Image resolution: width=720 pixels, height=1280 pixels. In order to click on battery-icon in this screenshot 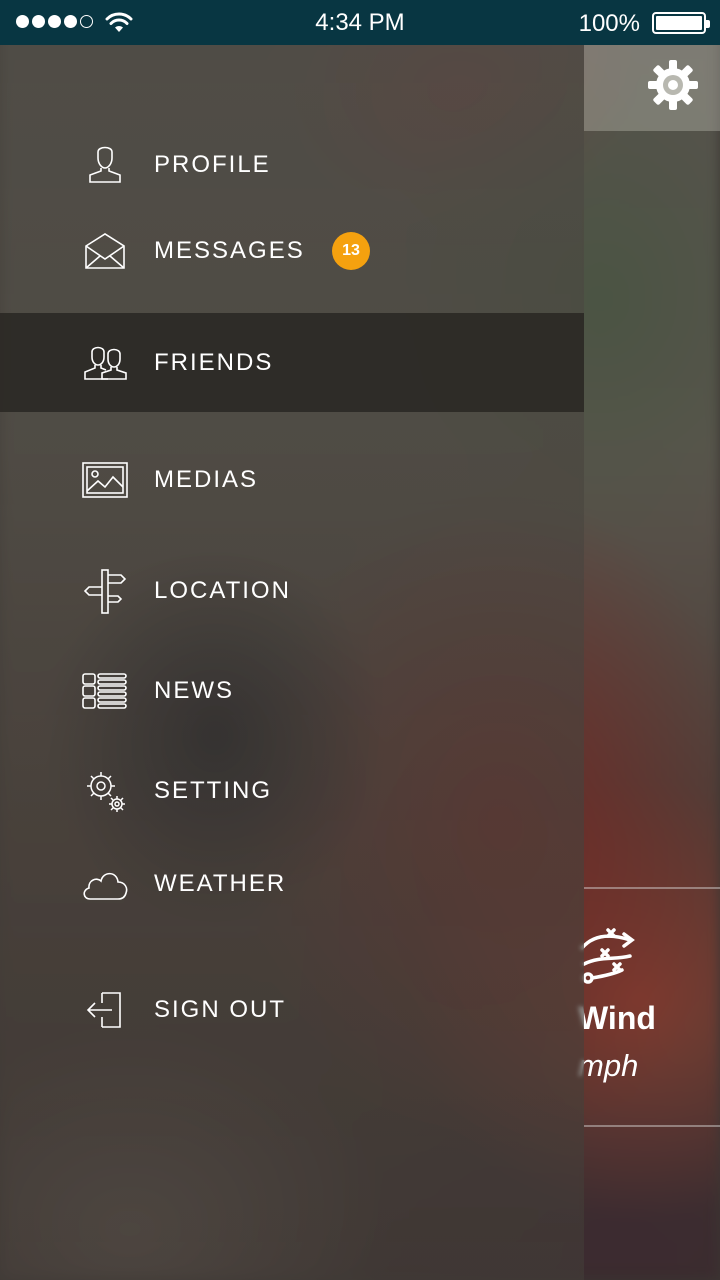, I will do `click(681, 23)`.